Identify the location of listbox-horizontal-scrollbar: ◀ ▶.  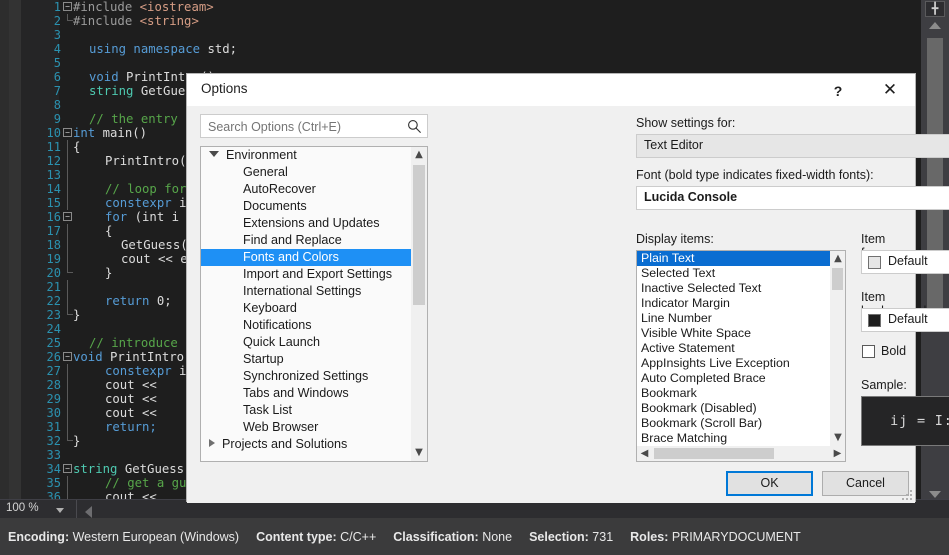
(741, 453).